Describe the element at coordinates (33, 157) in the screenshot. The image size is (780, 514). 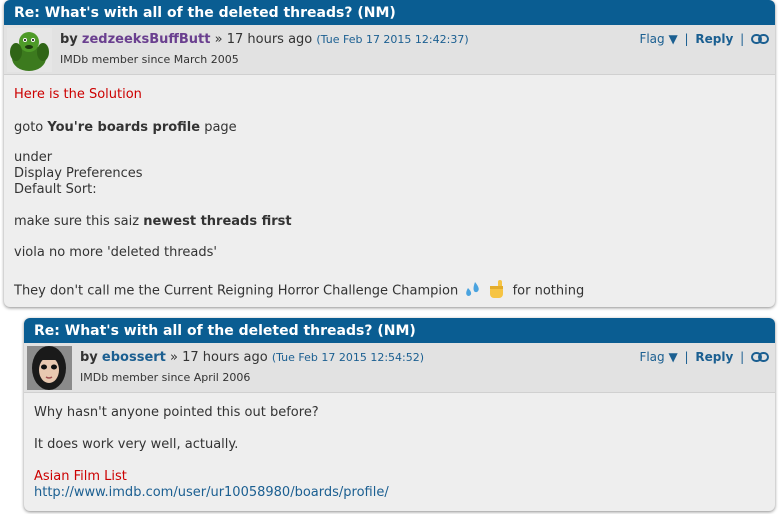
I see `post-text: under` at that location.